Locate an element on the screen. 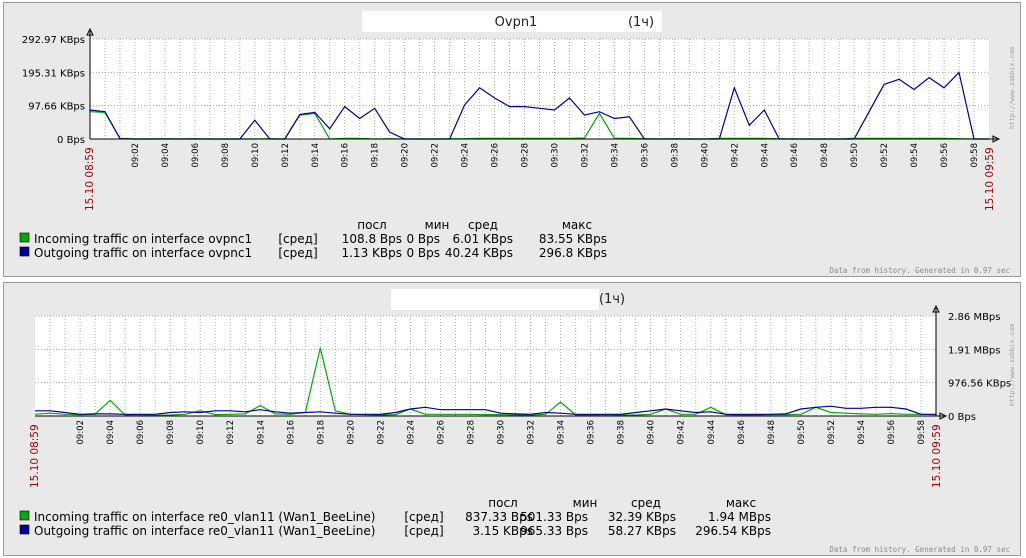 This screenshot has width=1026, height=558. title-box is located at coordinates (495, 299).